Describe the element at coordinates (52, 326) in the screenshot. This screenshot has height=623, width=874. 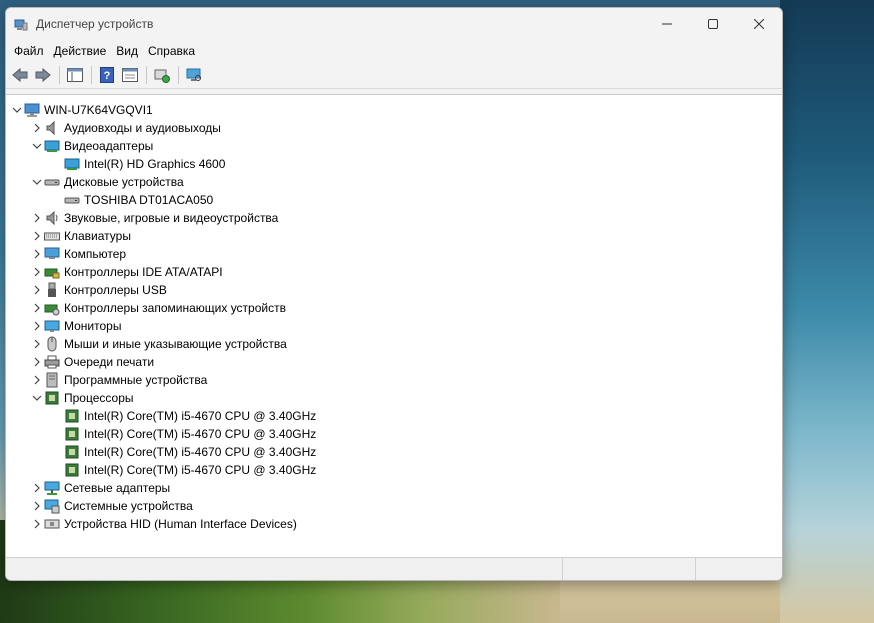
I see `monitor-icon` at that location.